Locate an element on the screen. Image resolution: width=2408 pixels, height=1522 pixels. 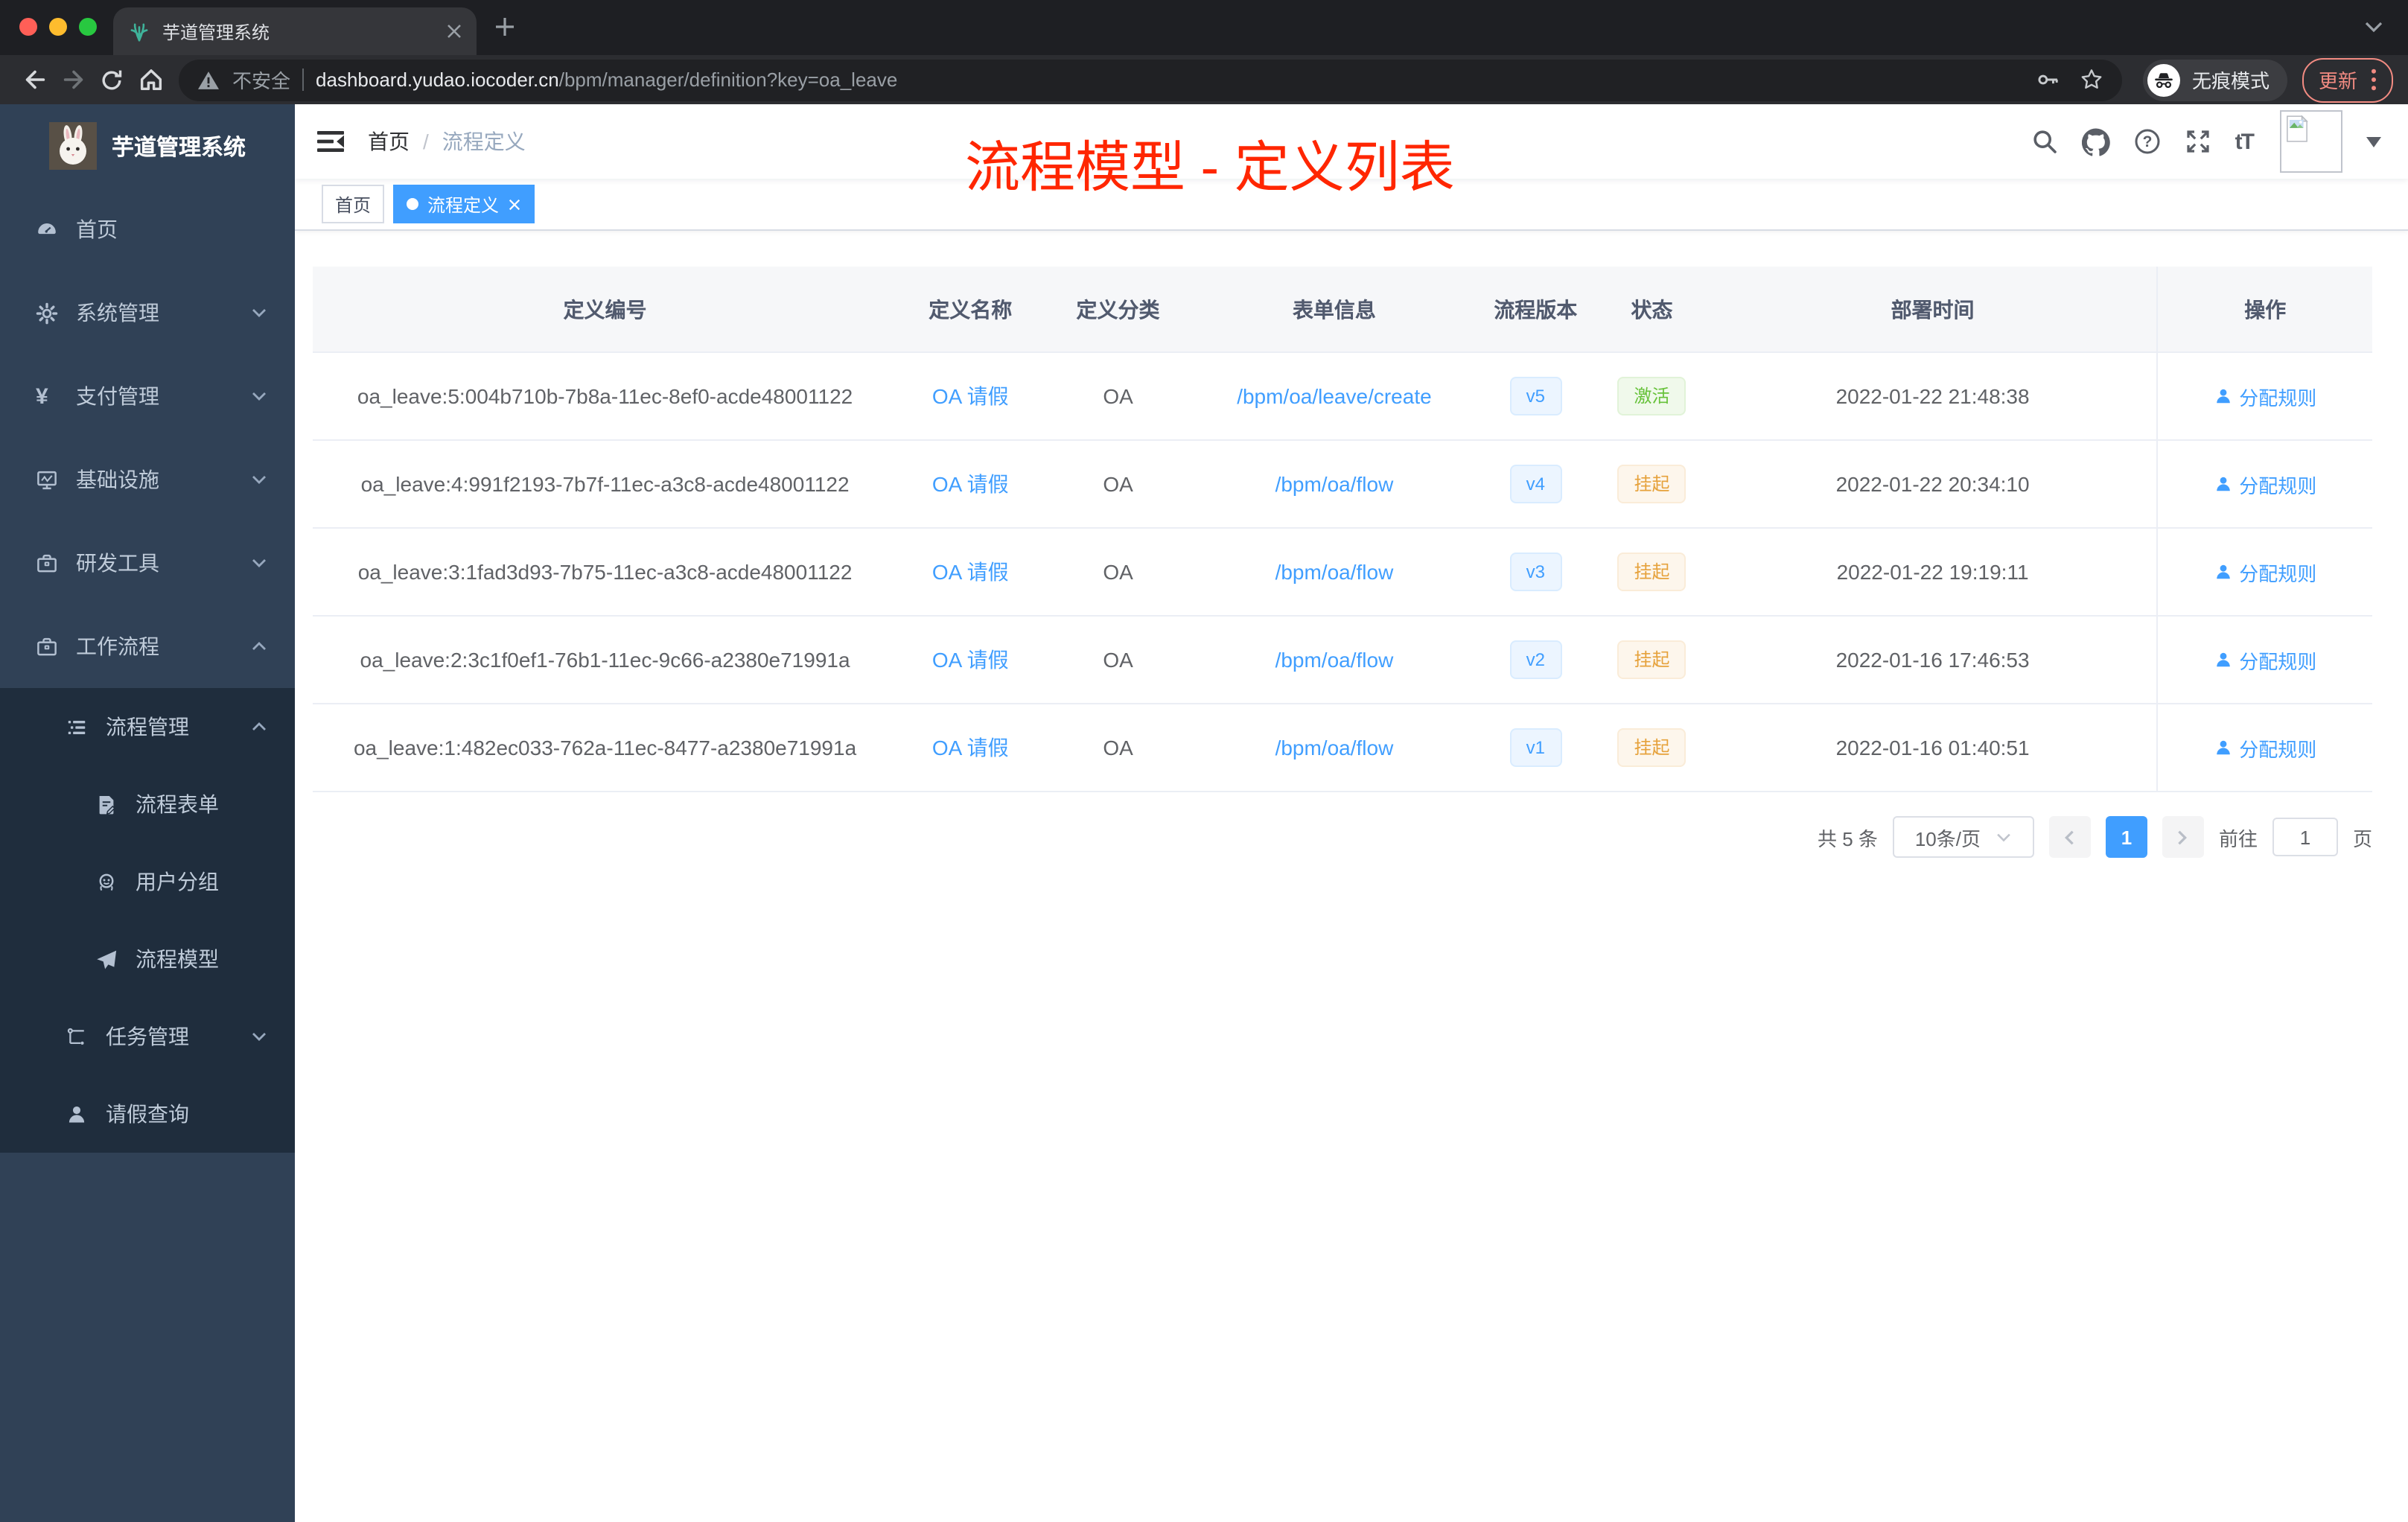
breadcrumb-home: 首页 is located at coordinates (389, 141).